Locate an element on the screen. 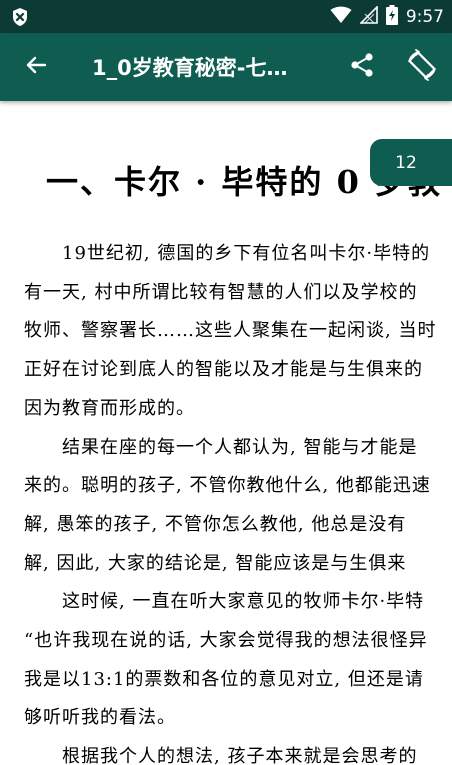 The height and width of the screenshot is (765, 452). share-icon is located at coordinates (362, 67).